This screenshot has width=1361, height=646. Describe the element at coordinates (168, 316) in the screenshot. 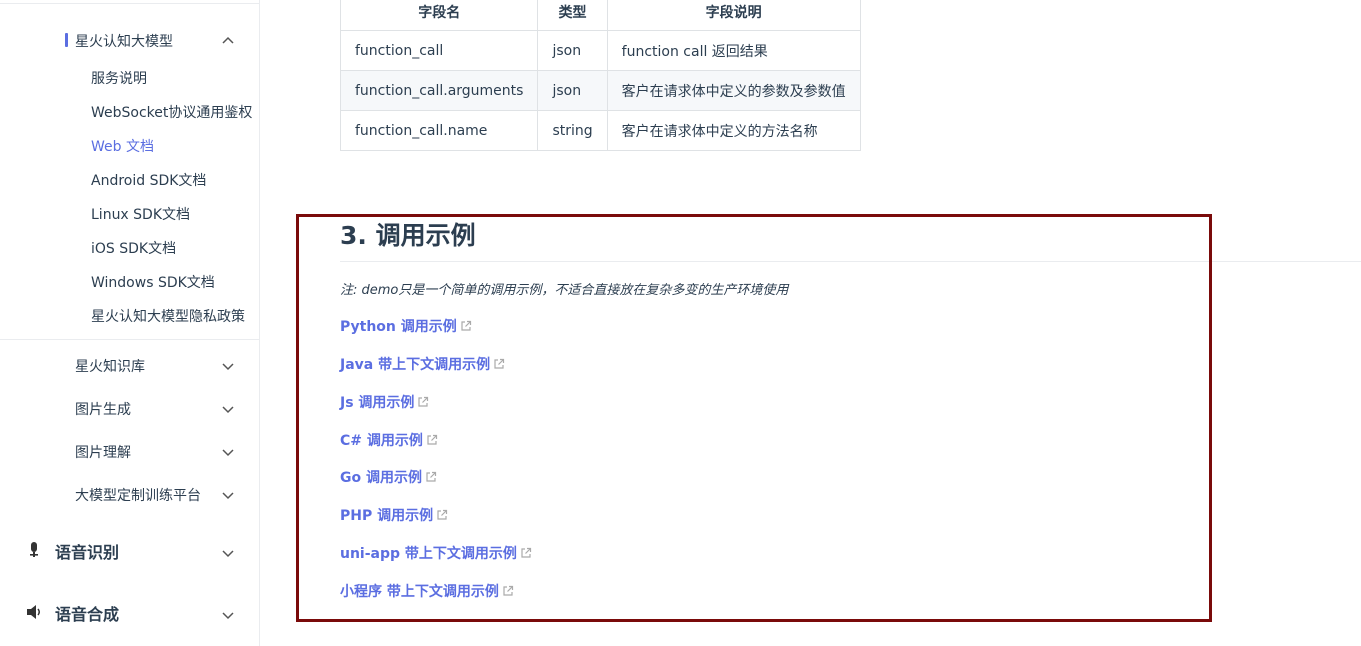

I see `sidebar-item-privacy-policy: 星火认知大模型隐私政策` at that location.